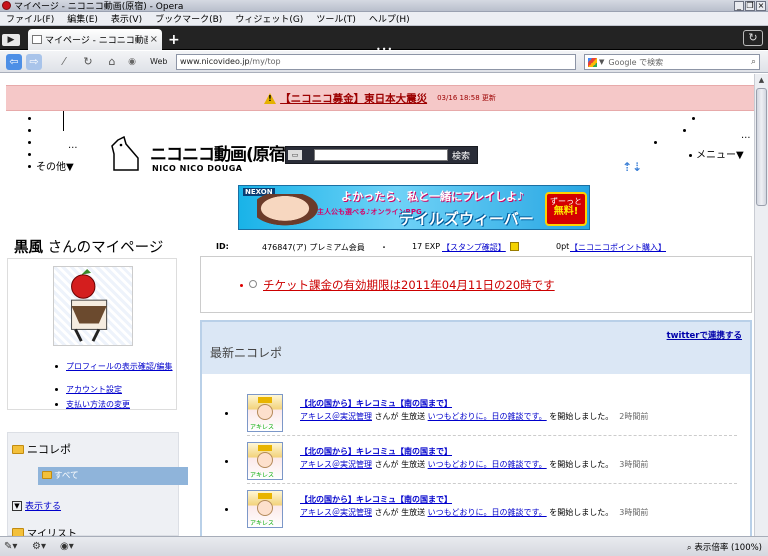  I want to click on reload-icon: ↻, so click(88, 62).